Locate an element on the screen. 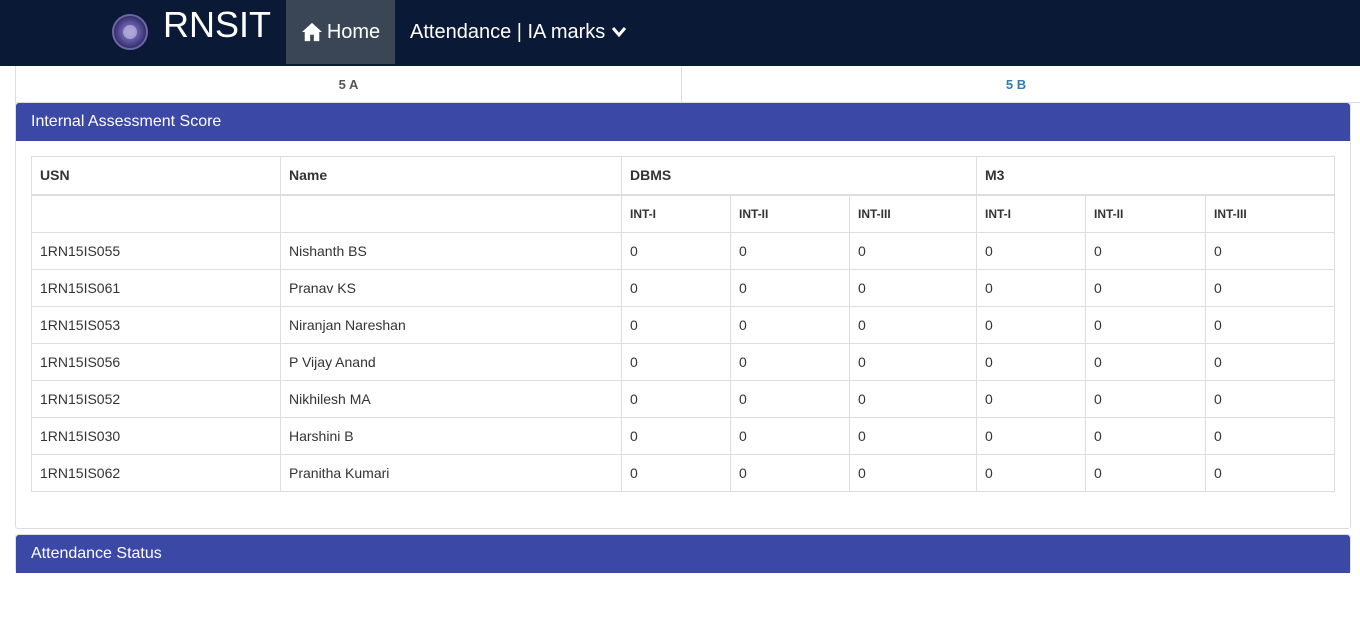 The image size is (1360, 632). nav-home-link: Home is located at coordinates (340, 32).